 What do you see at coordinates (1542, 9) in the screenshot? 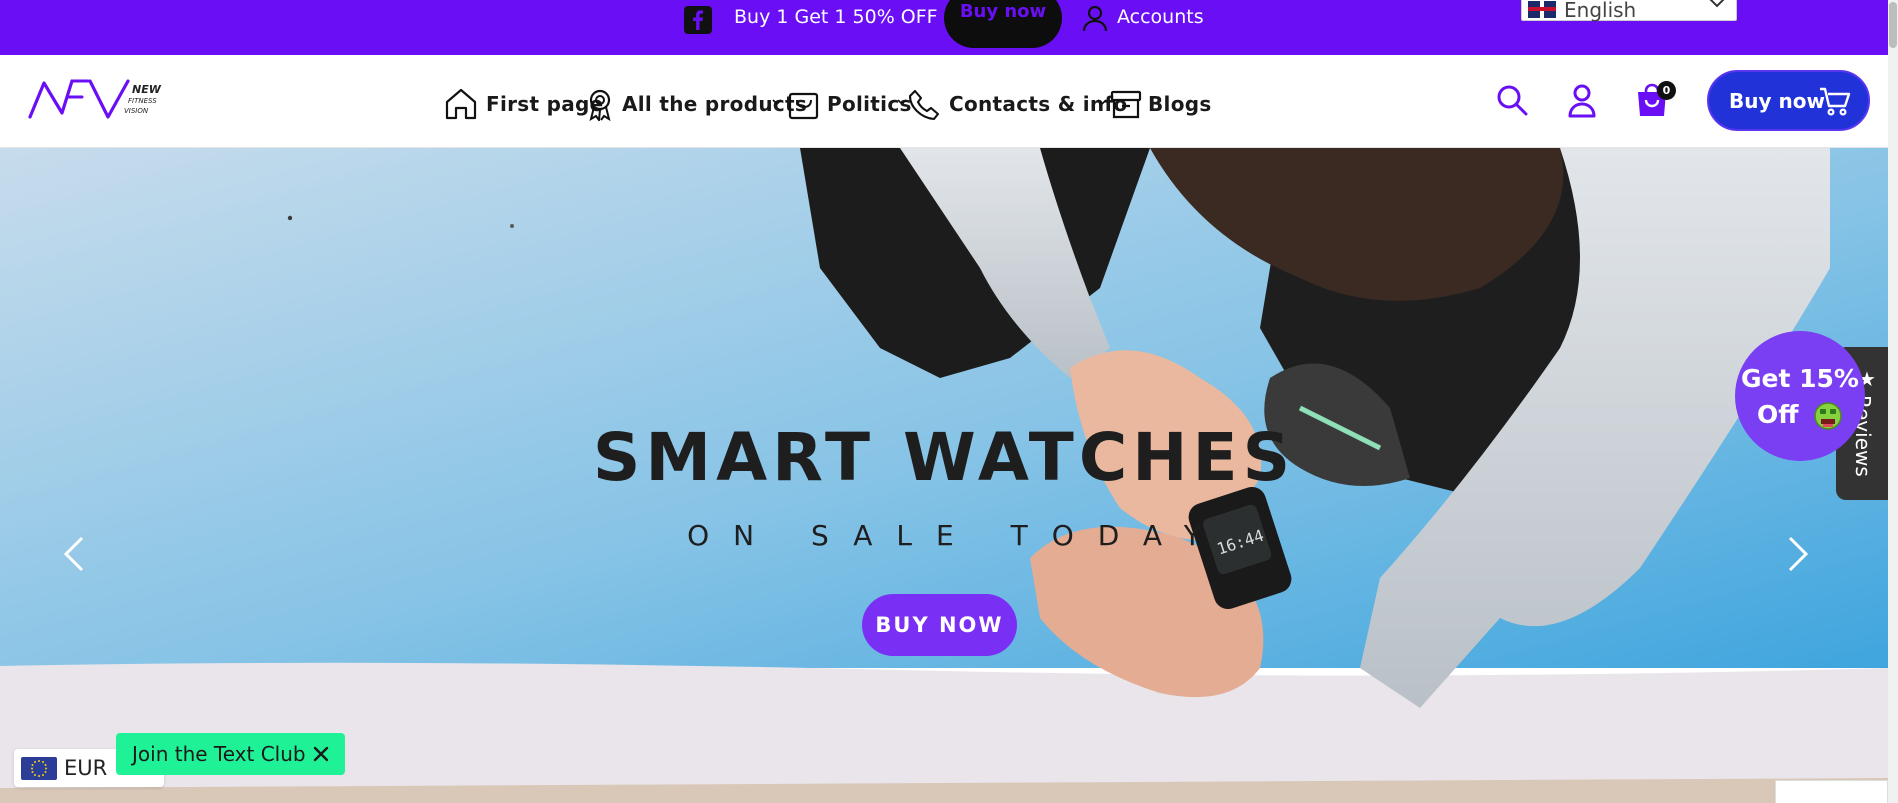
I see `uk-flag-icon` at bounding box center [1542, 9].